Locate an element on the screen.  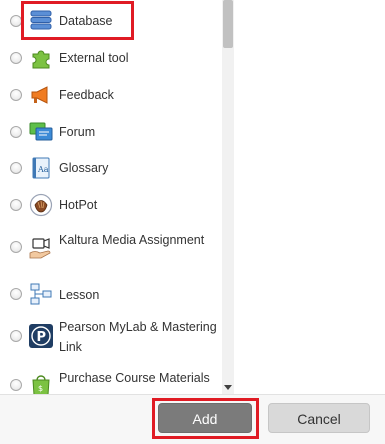
activity-label: External tool is located at coordinates (94, 58).